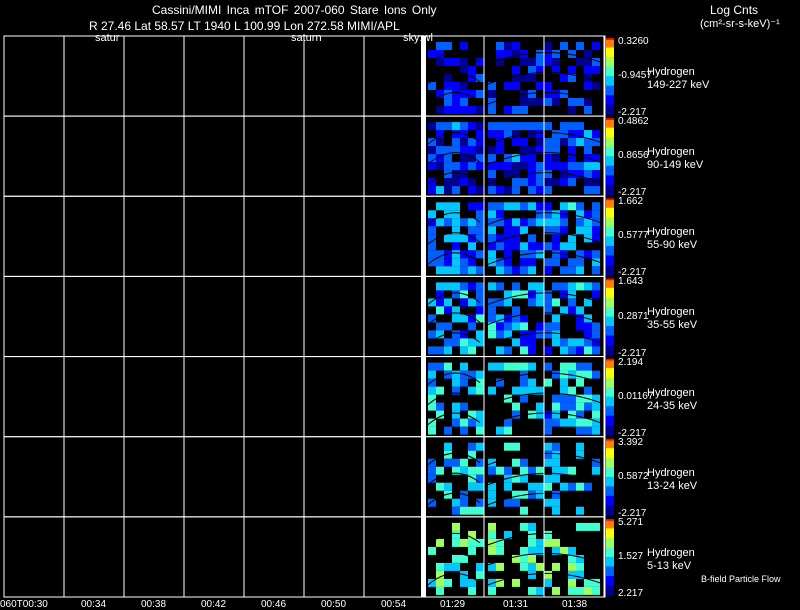  What do you see at coordinates (633, 121) in the screenshot?
I see `colorbar-max-label: 0.4862` at bounding box center [633, 121].